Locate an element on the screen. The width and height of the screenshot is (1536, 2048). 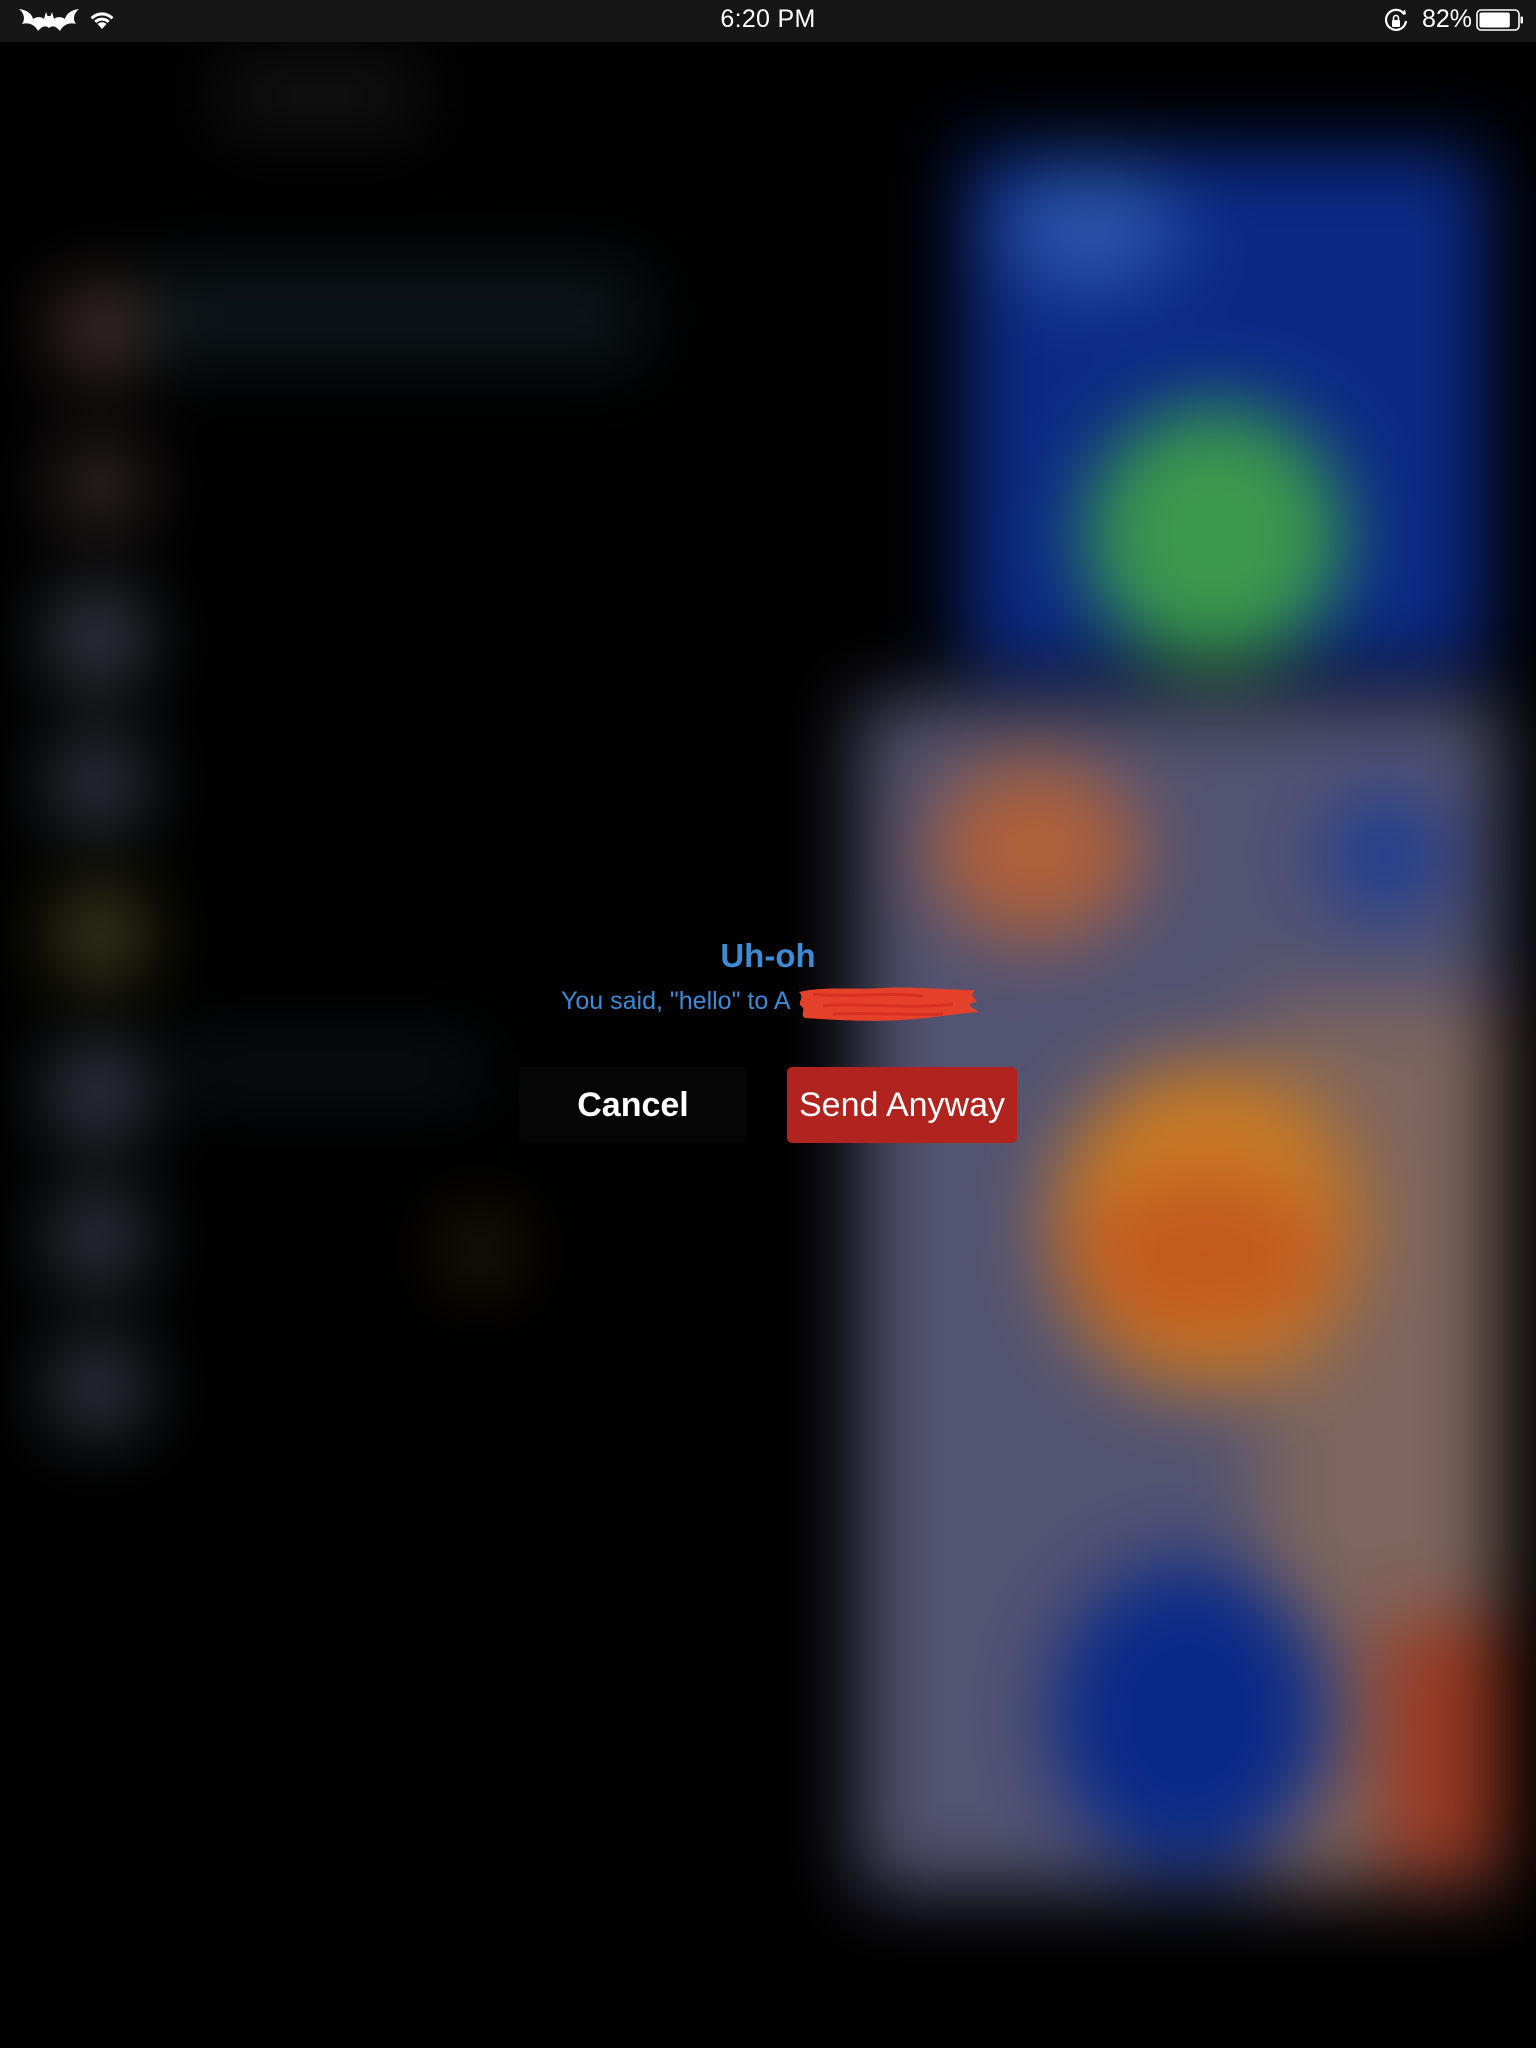
status-bar: 6:20 PM 82% is located at coordinates (768, 21).